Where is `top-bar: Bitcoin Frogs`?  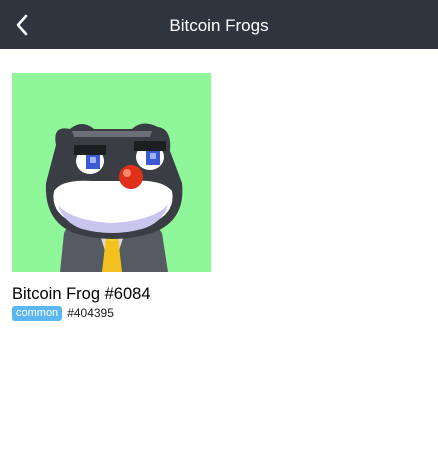
top-bar: Bitcoin Frogs is located at coordinates (219, 24).